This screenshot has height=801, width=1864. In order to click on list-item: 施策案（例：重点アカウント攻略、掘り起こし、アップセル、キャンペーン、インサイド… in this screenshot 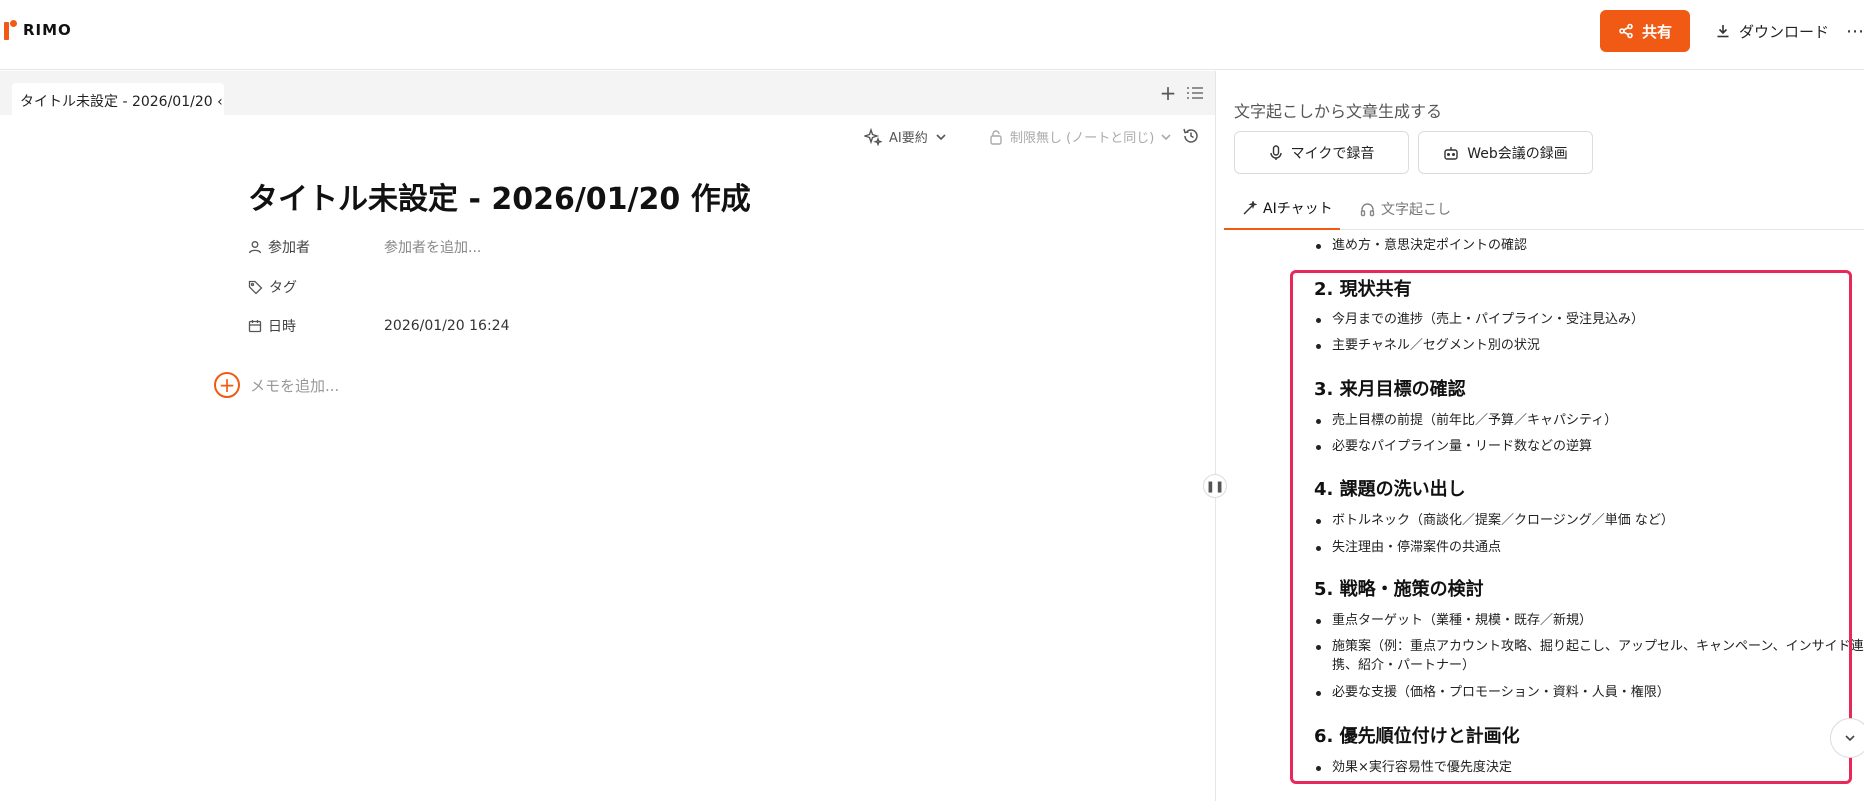, I will do `click(1590, 646)`.